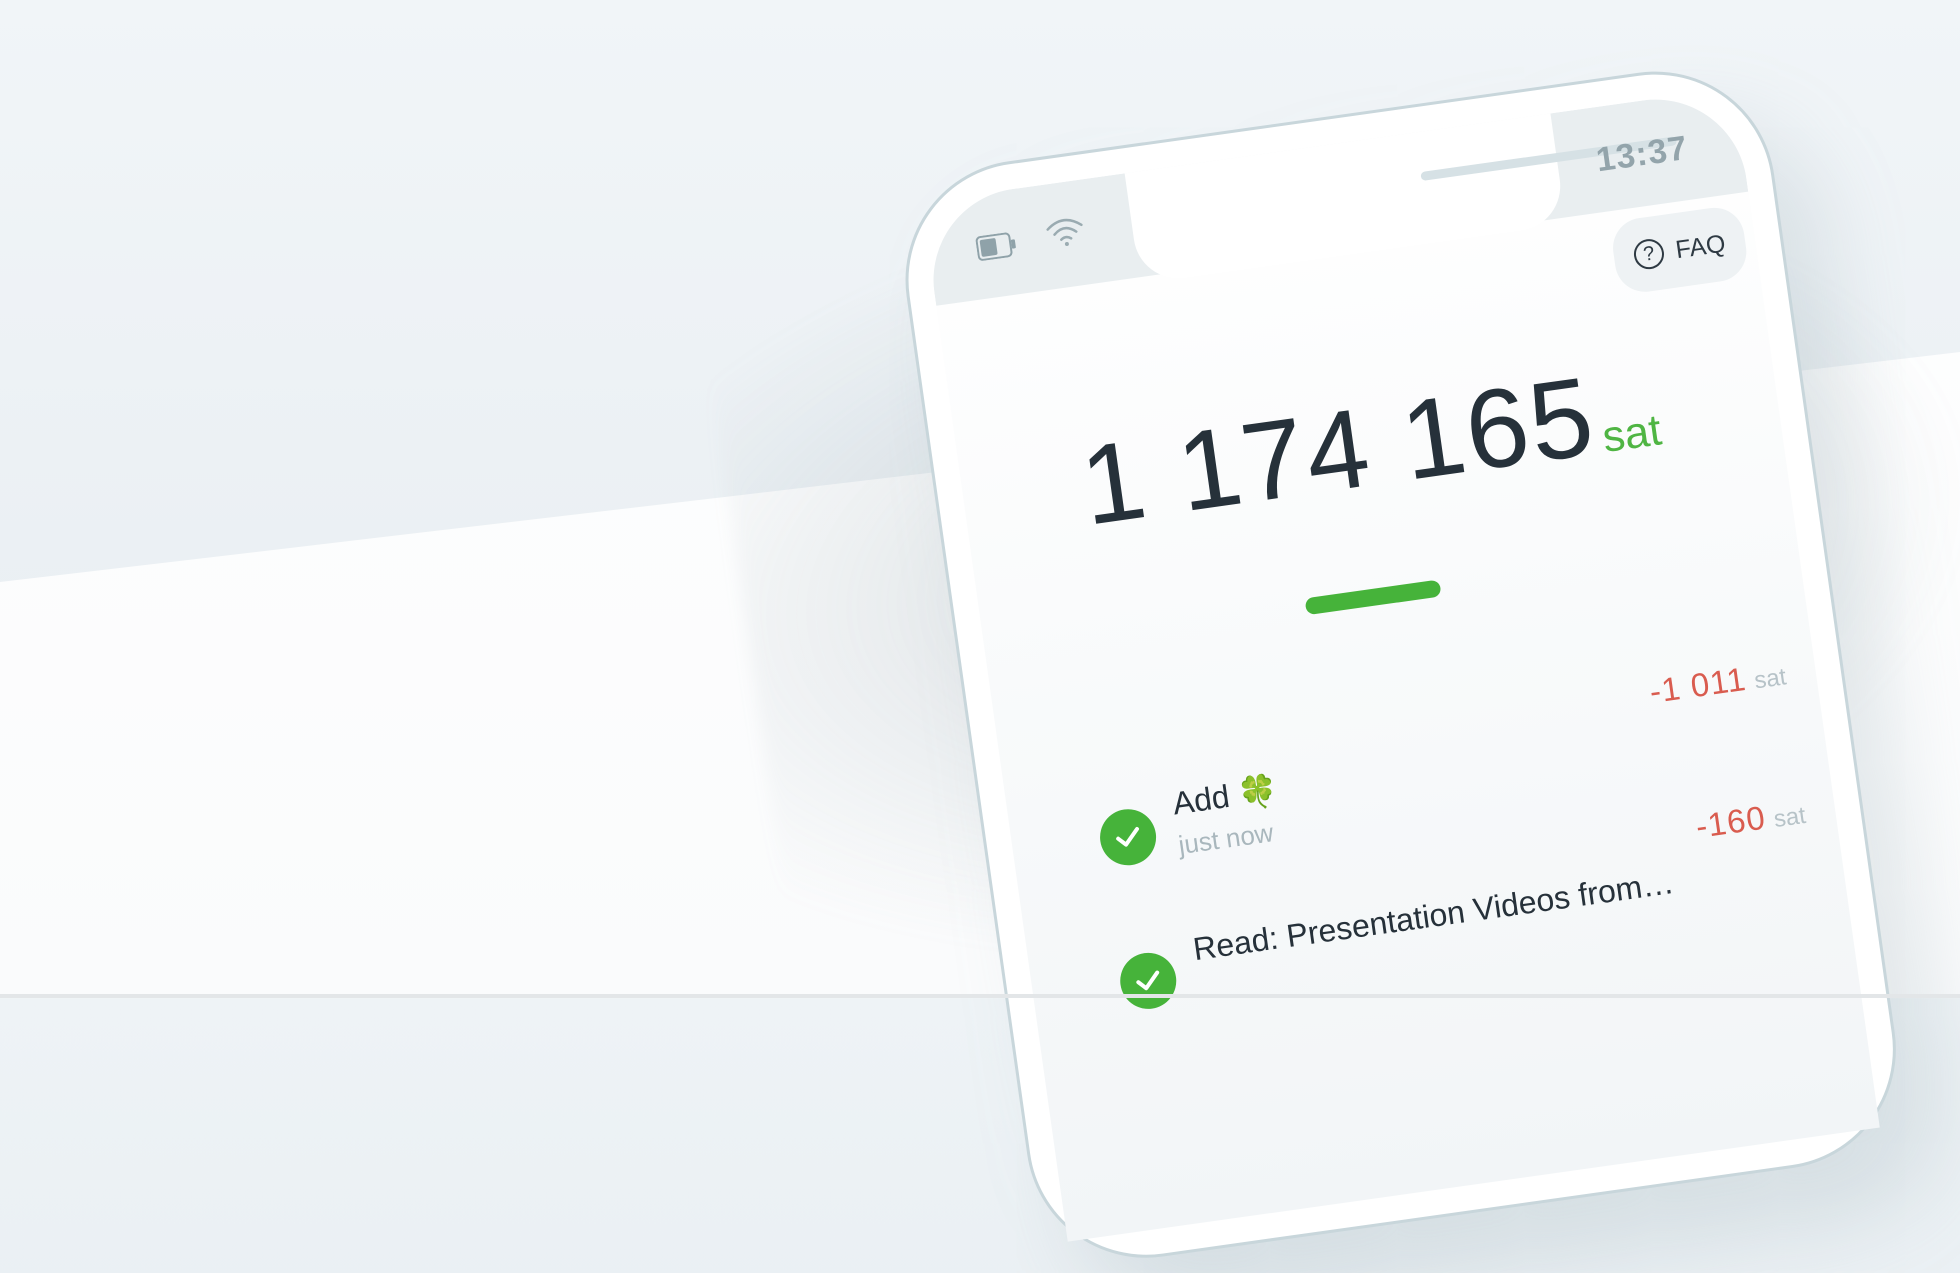 The image size is (1960, 1273). Describe the element at coordinates (1632, 434) in the screenshot. I see `balance-unit: sat` at that location.